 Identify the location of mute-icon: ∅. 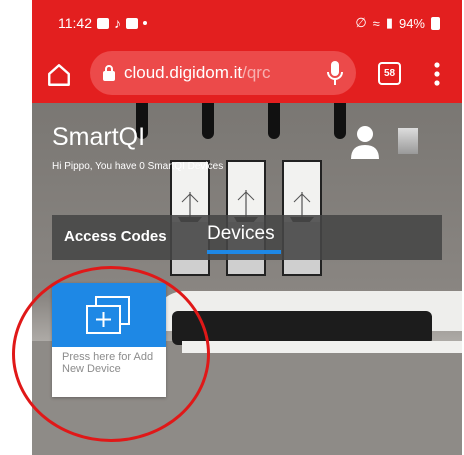
(361, 22).